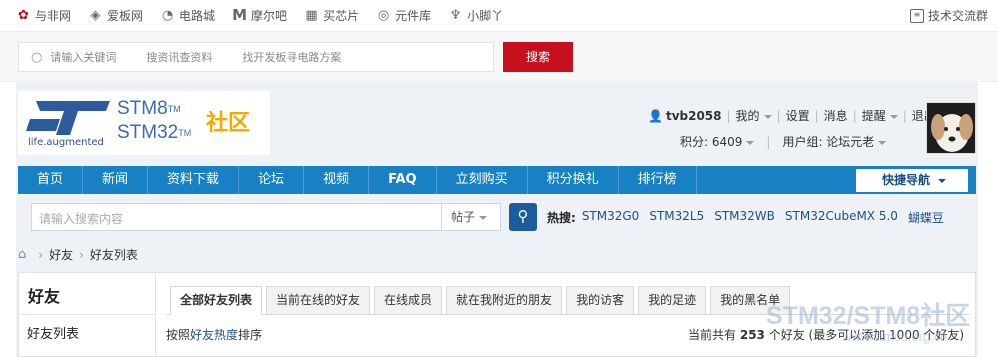 The image size is (998, 357). What do you see at coordinates (463, 217) in the screenshot?
I see `search-scope-label: 帖子` at bounding box center [463, 217].